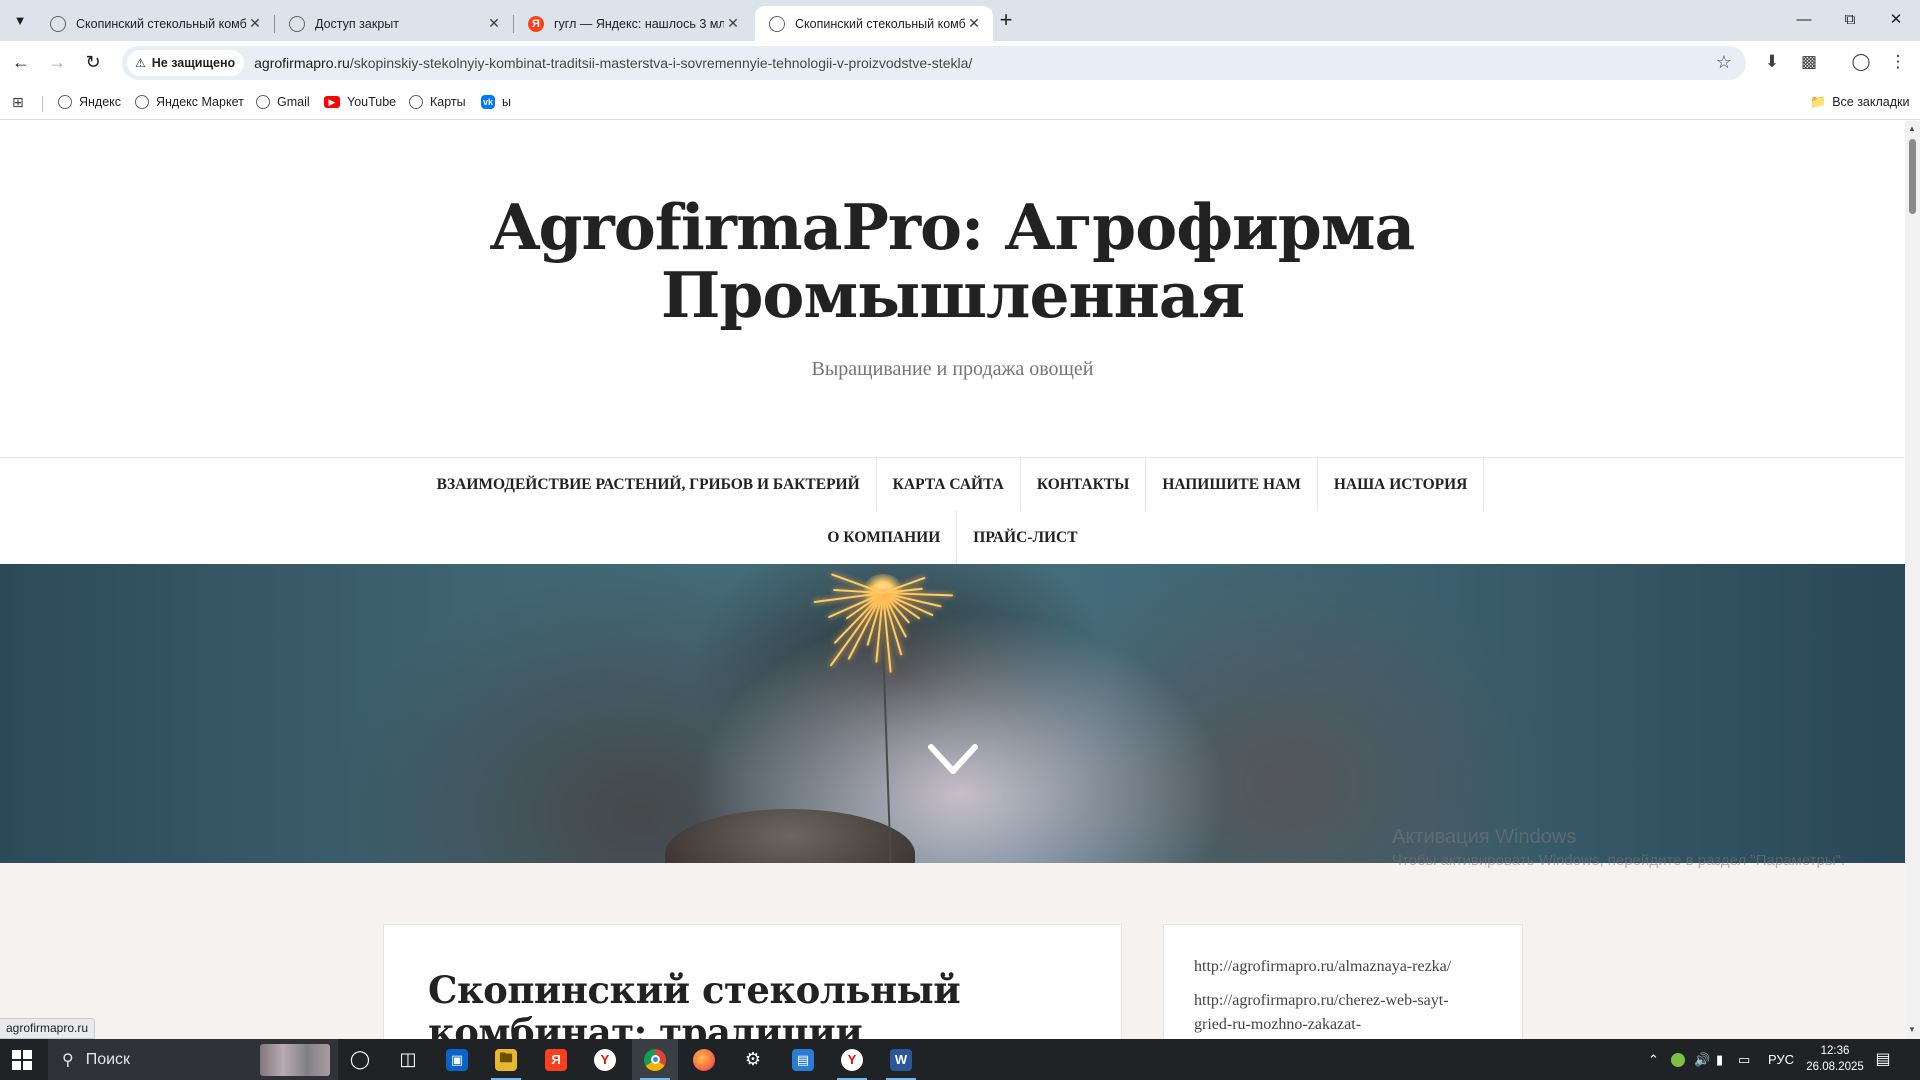 The height and width of the screenshot is (1080, 1920). Describe the element at coordinates (639, 23) in the screenshot. I see `tab-title: гугл — Яндекс: нашлось 3 млн` at that location.